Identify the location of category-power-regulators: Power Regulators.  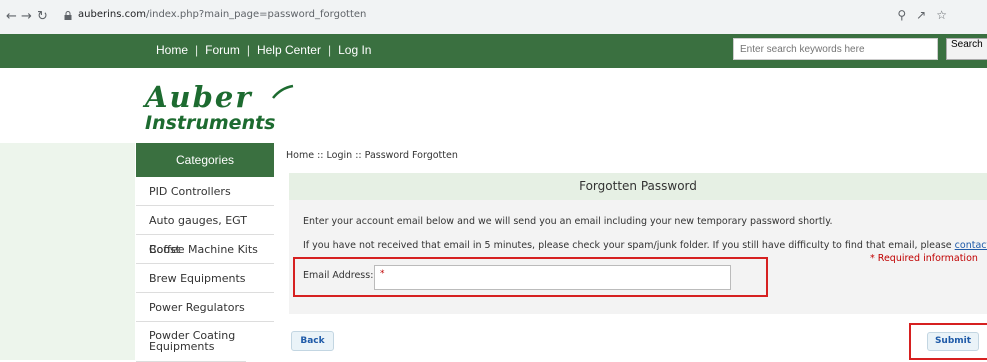
(205, 307).